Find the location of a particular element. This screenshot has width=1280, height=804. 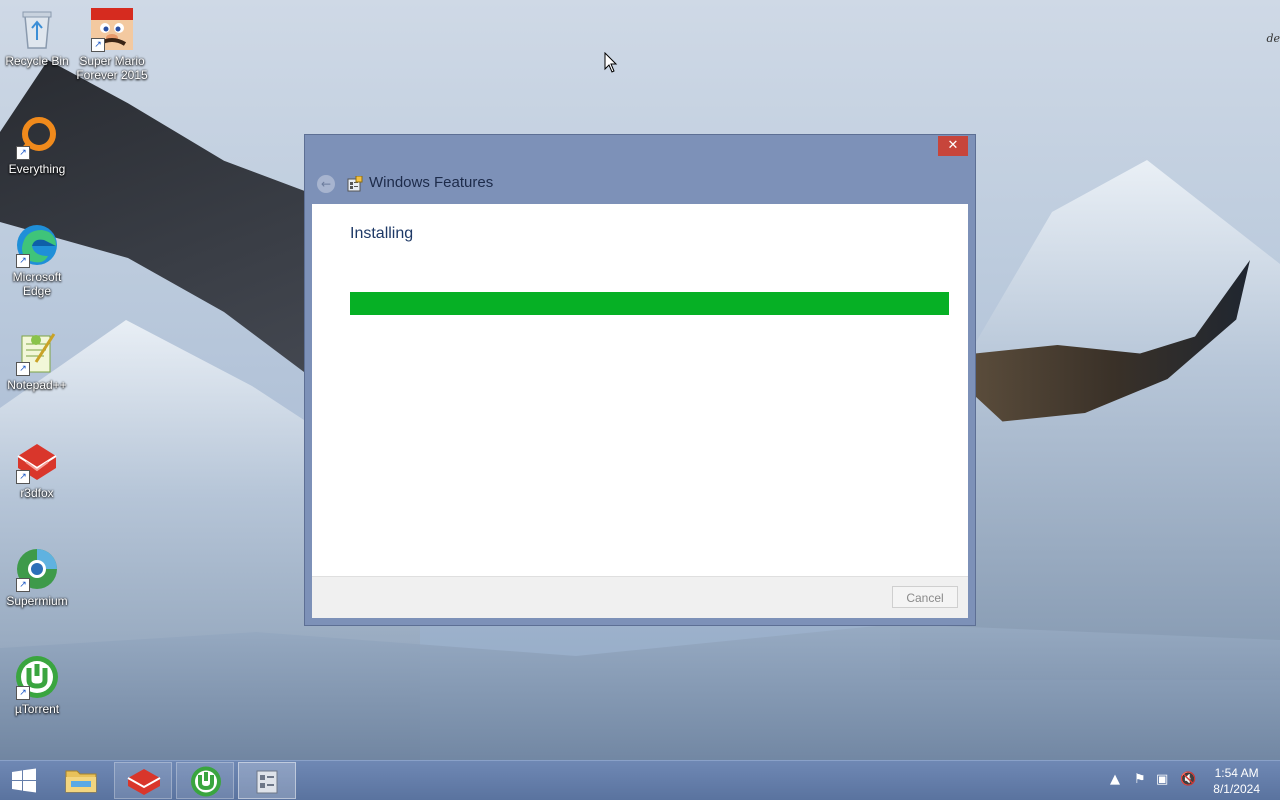

recycle-bin-icon is located at coordinates (37, 29).